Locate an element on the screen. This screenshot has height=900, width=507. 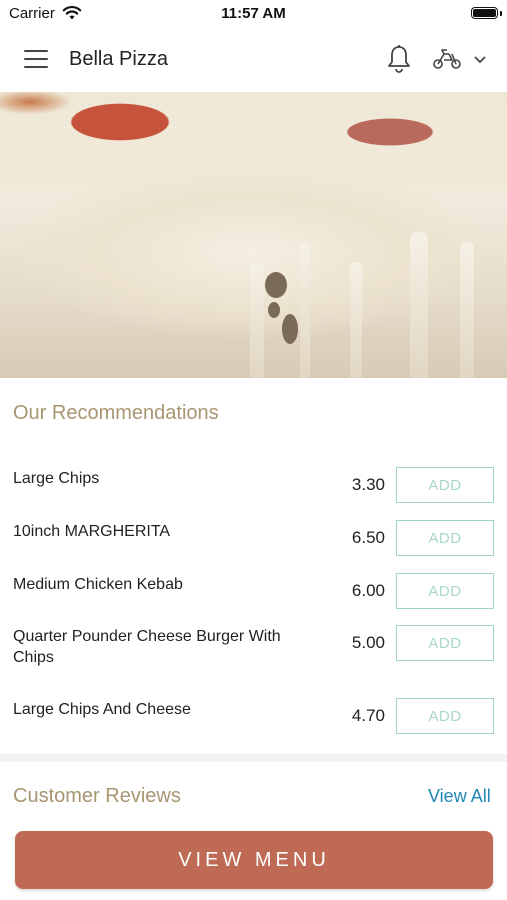
app-header: Bella Pizza is located at coordinates (253, 60).